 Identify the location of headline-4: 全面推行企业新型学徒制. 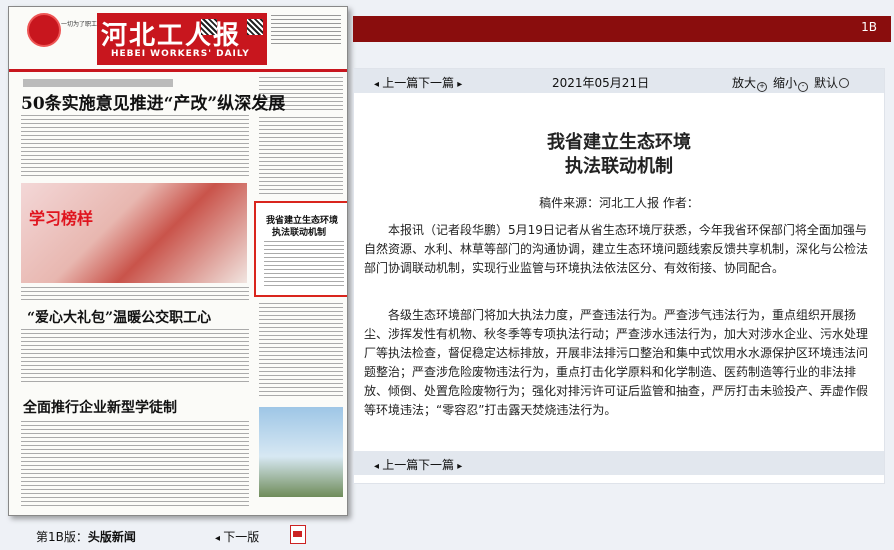
(100, 407).